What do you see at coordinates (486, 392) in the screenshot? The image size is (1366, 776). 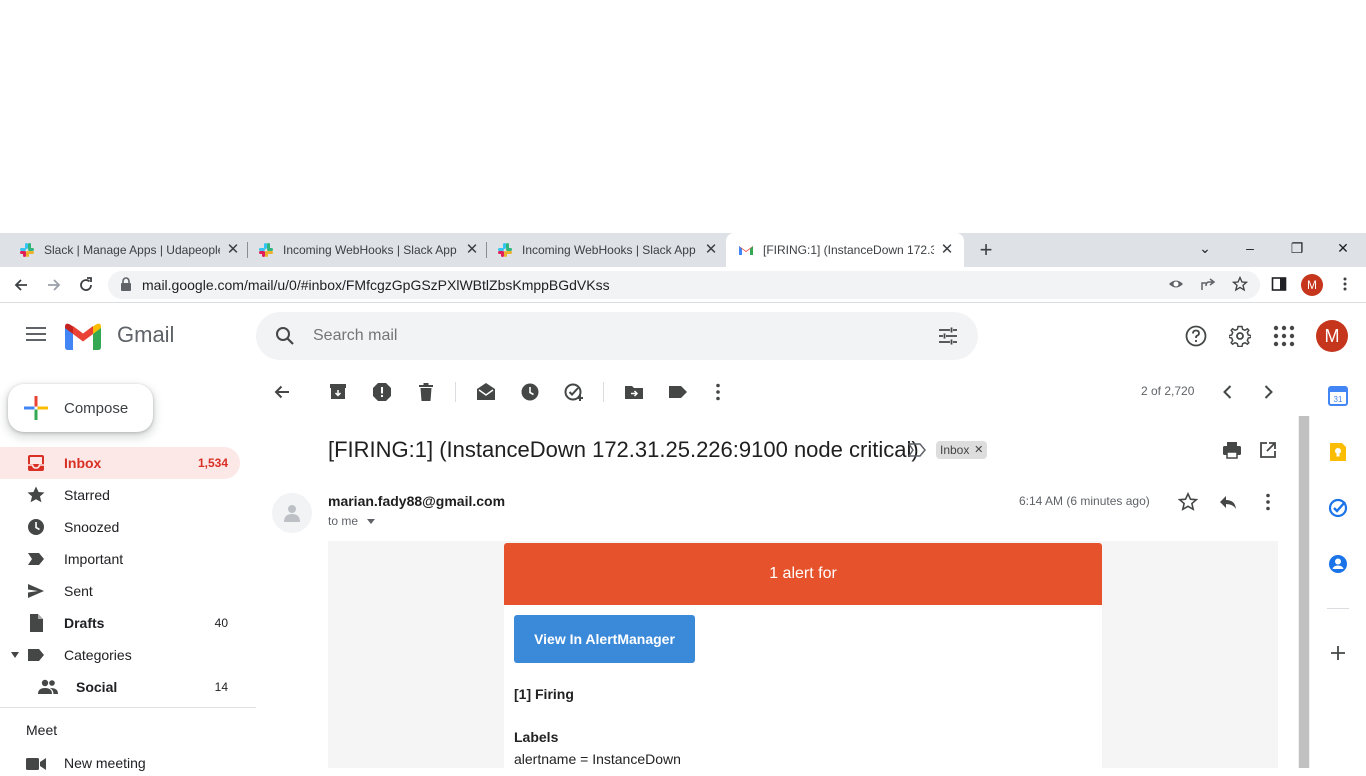 I see `mark-unread-icon` at bounding box center [486, 392].